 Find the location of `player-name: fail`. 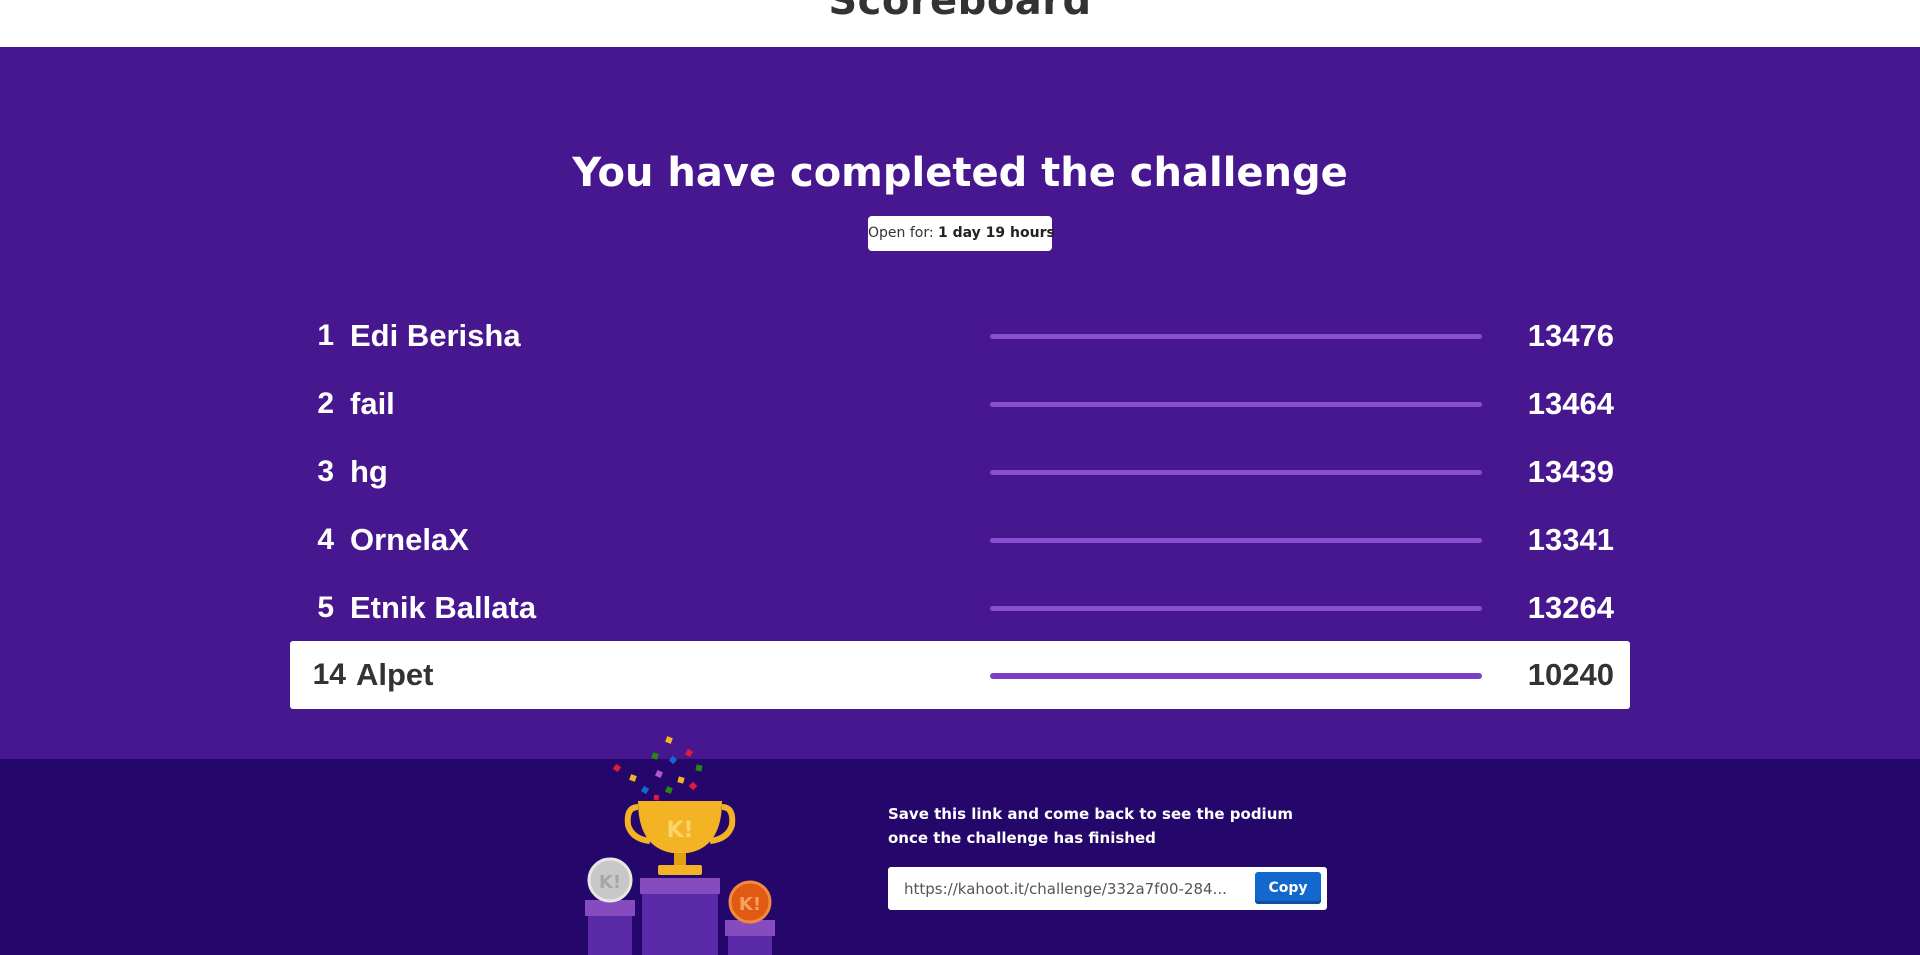

player-name: fail is located at coordinates (372, 403).